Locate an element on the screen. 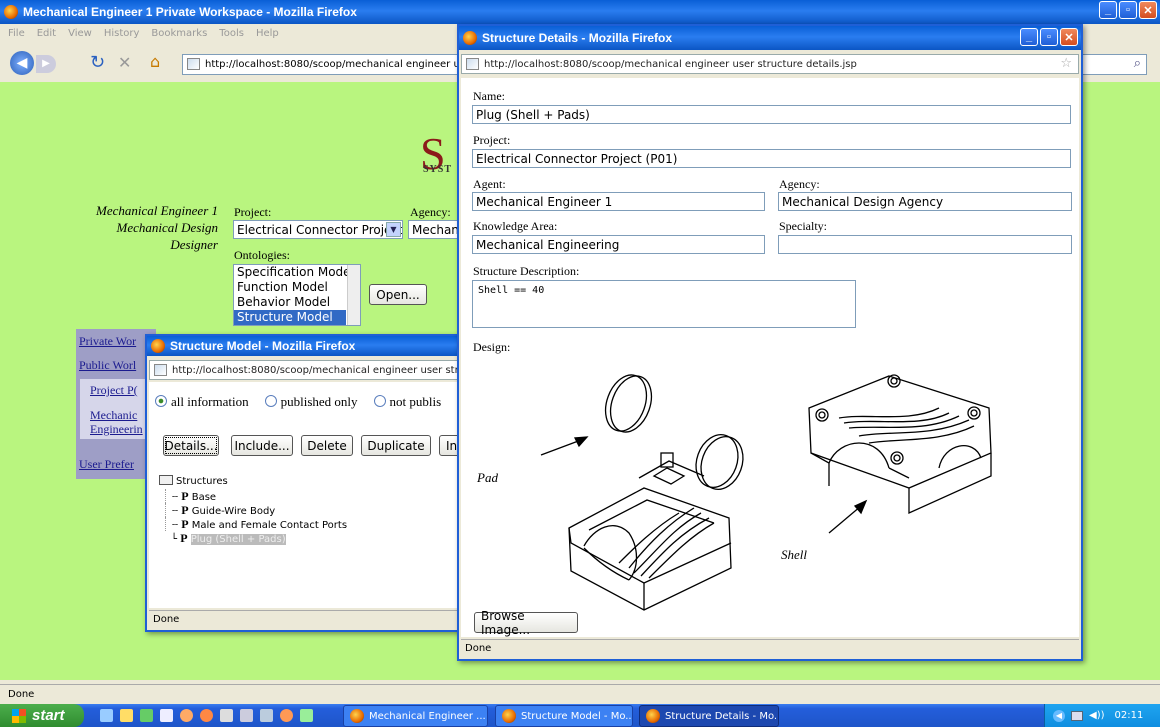  quick-launch is located at coordinates (206, 715).